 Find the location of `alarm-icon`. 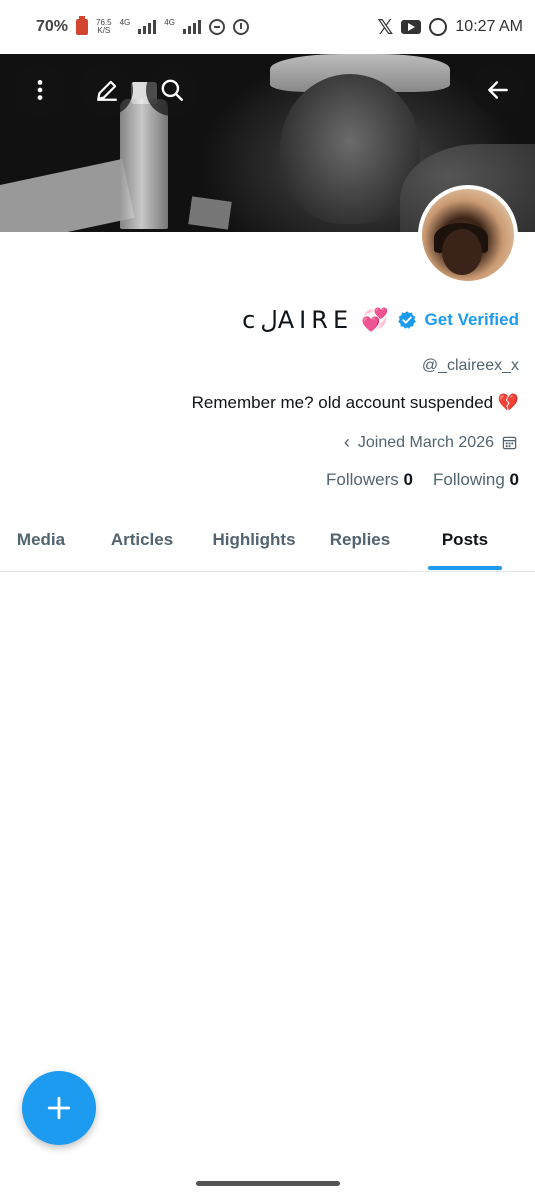

alarm-icon is located at coordinates (240, 27).